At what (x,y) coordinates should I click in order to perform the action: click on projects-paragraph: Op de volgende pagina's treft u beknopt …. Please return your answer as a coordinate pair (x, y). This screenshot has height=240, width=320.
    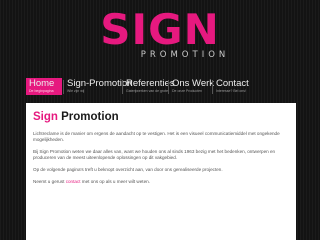
    Looking at the image, I should click on (128, 169).